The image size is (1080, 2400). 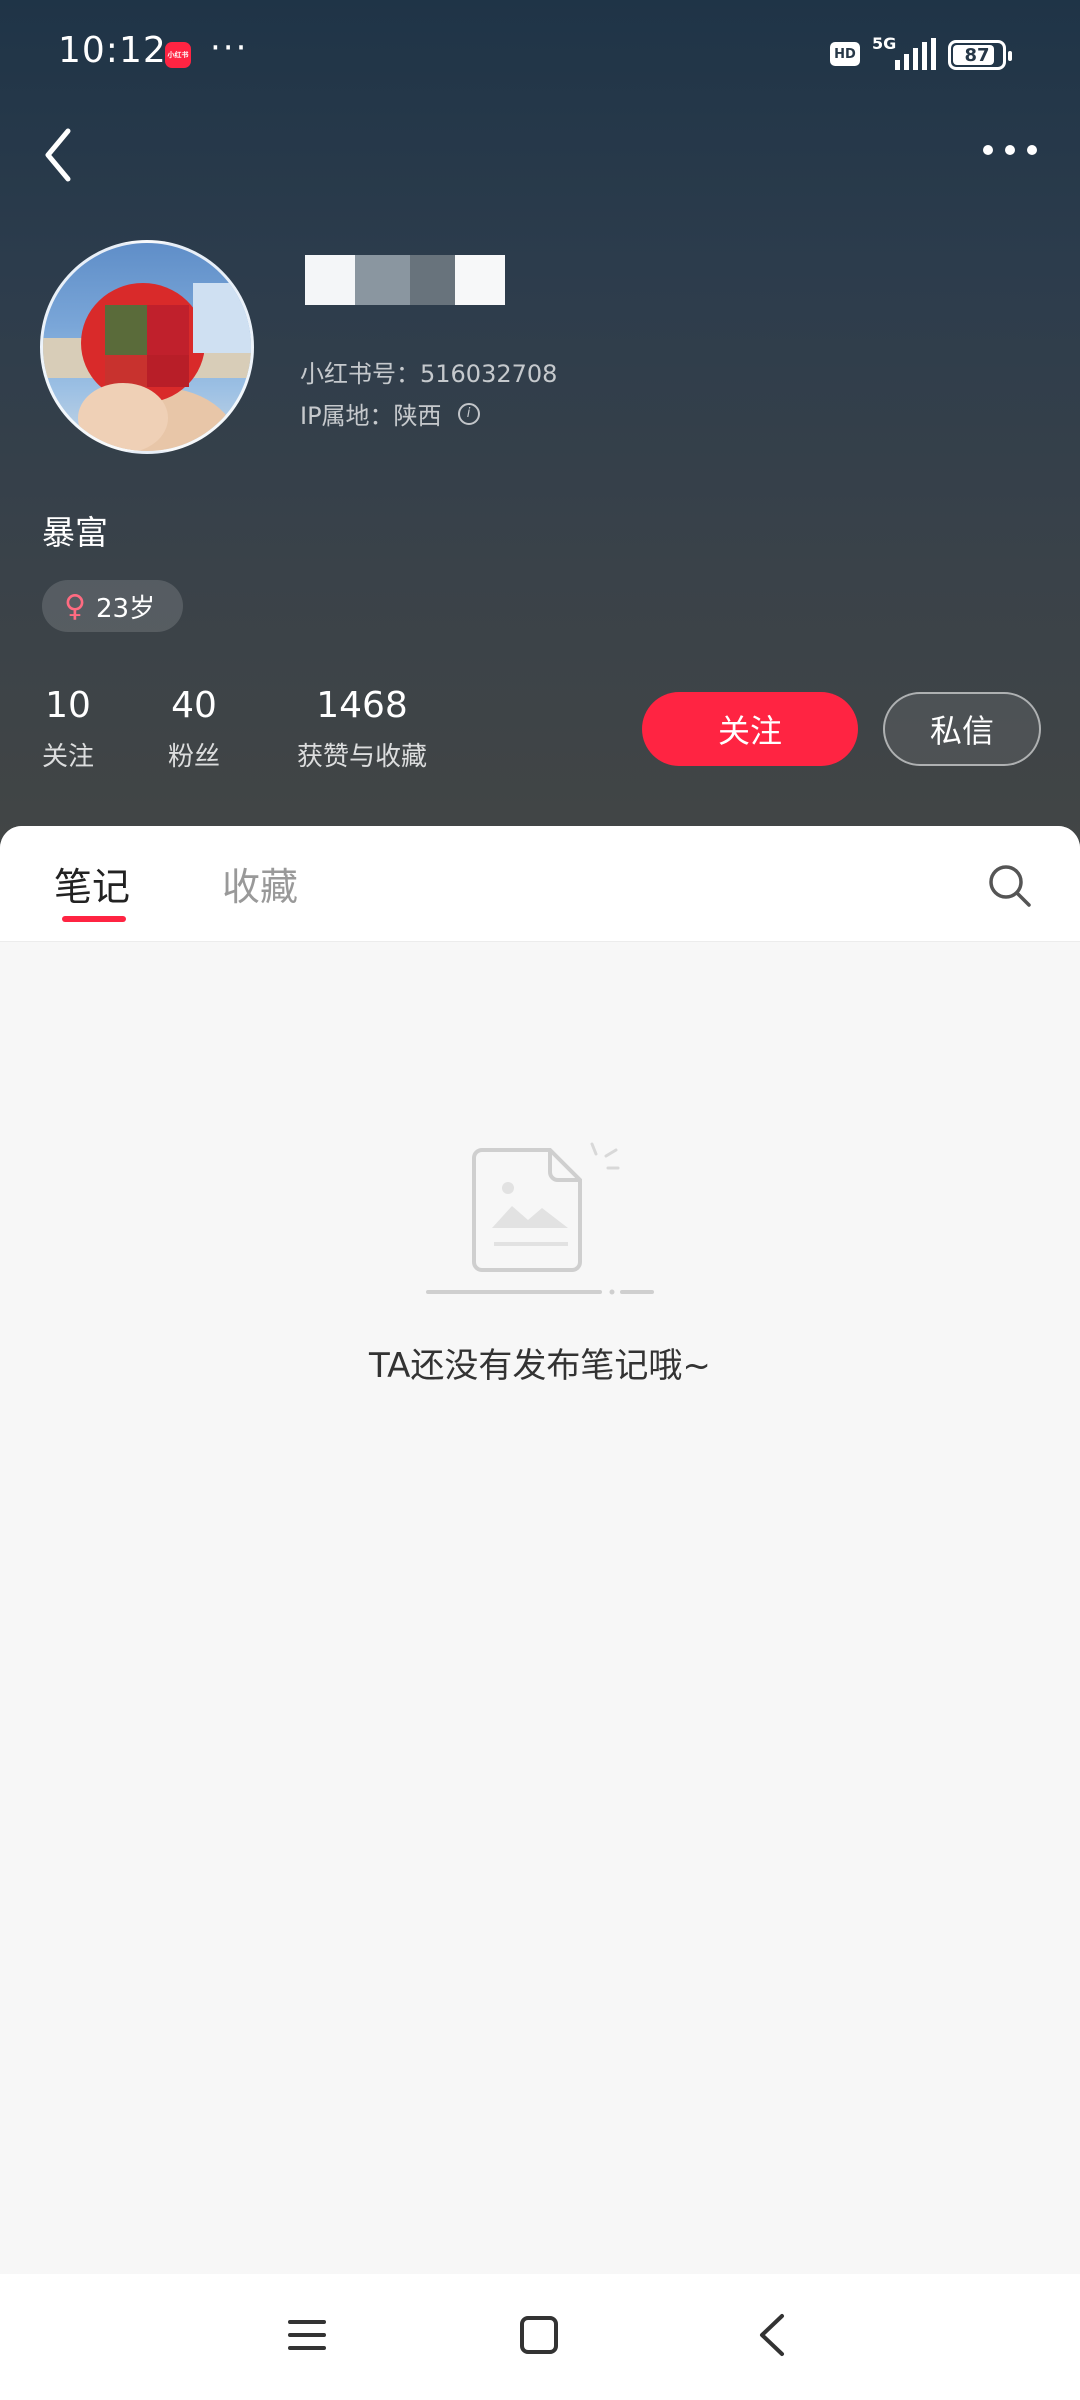 I want to click on status-bar: 10:12 小红书 ··· HD 5G 87, so click(x=540, y=55).